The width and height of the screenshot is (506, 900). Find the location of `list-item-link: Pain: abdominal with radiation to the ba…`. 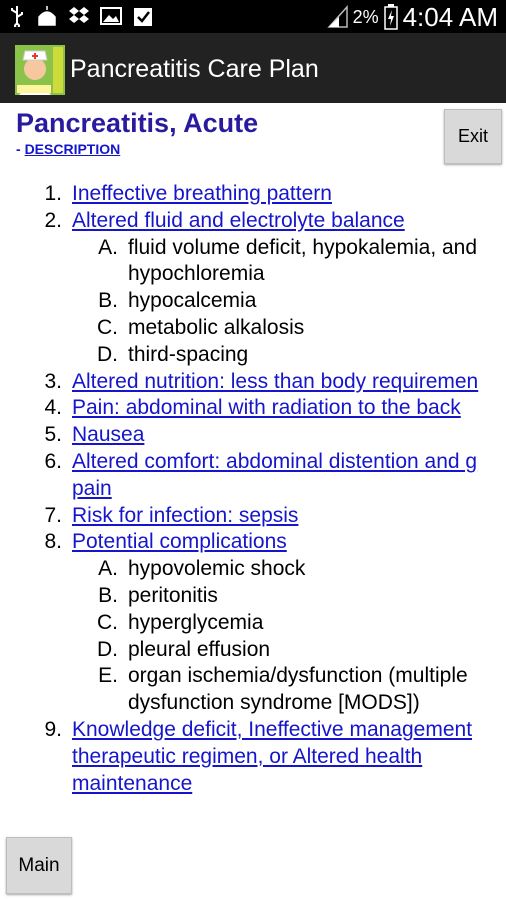

list-item-link: Pain: abdominal with radiation to the ba… is located at coordinates (266, 408).